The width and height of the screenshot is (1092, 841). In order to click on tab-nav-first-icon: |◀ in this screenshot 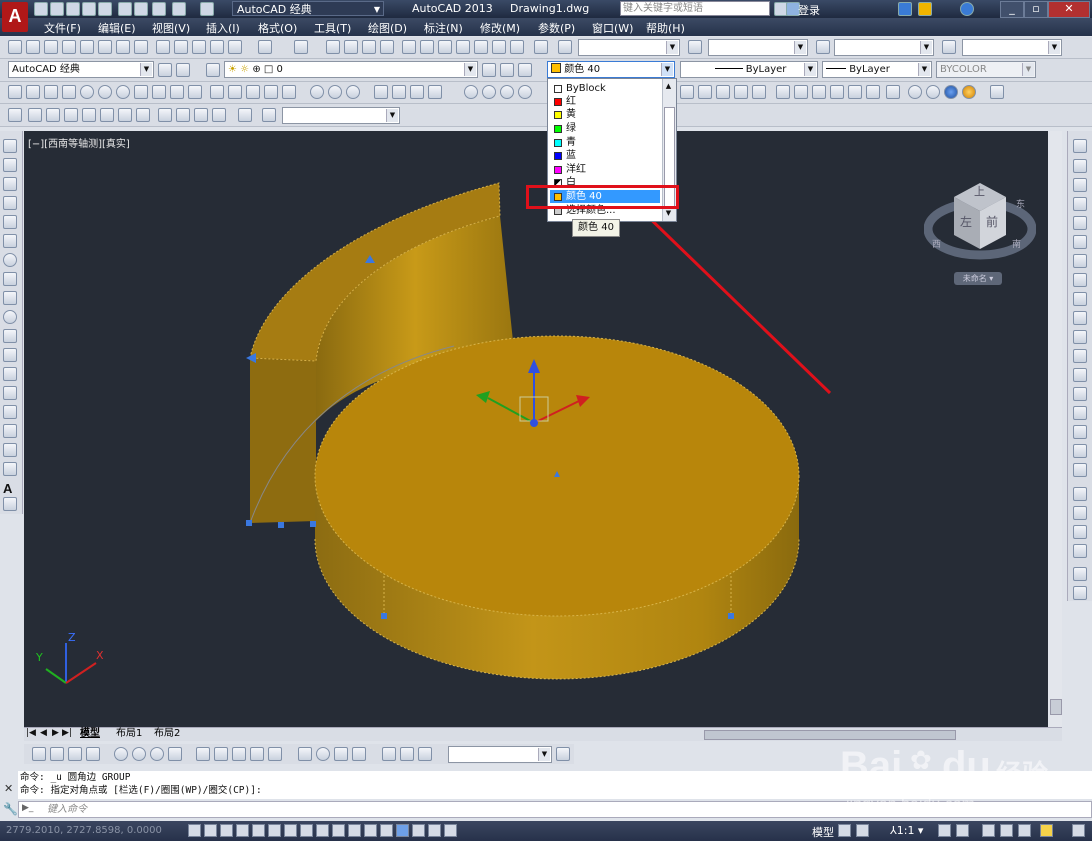, I will do `click(31, 733)`.